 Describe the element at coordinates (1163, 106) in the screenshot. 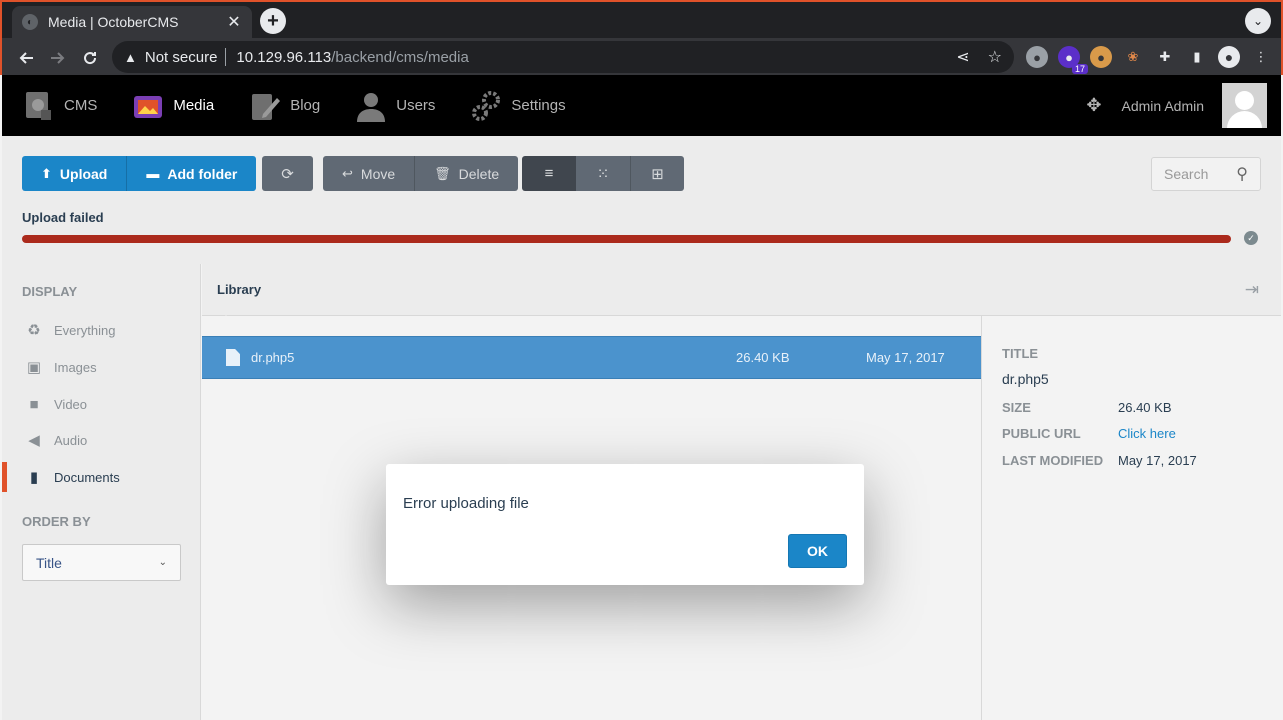

I see `user-name: Admin Admin` at that location.